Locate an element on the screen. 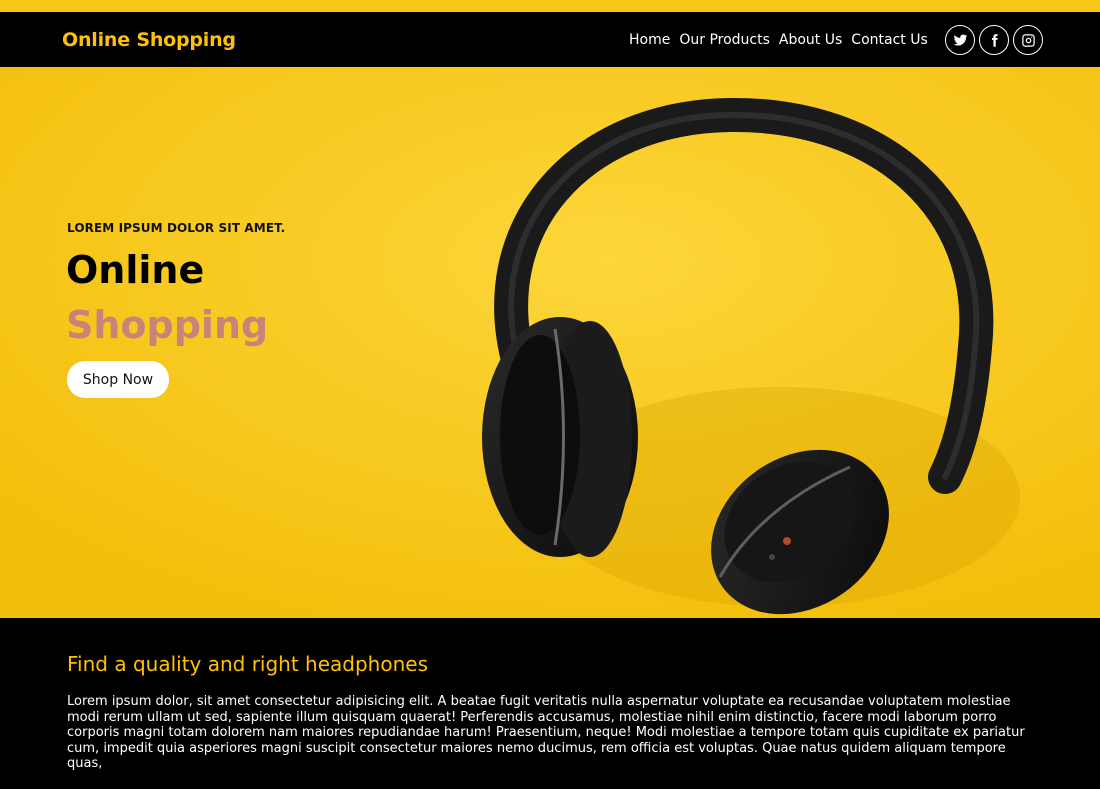 Image resolution: width=1100 pixels, height=789 pixels. hero-kicker: LOREM IPSUM DOLOR SIT AMET. is located at coordinates (176, 228).